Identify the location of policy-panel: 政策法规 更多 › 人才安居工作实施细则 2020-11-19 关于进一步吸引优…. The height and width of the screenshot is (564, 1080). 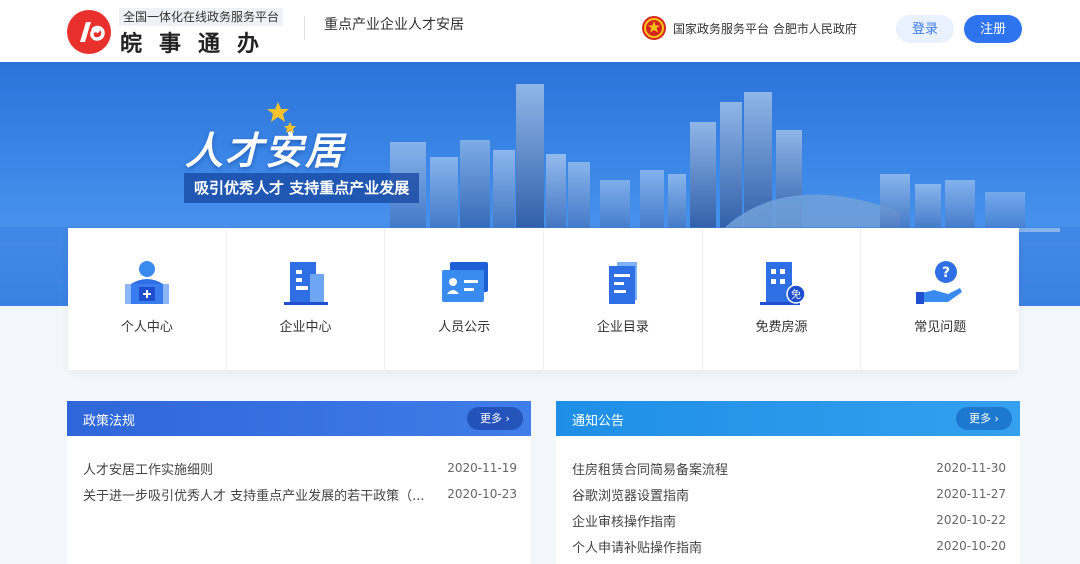
(299, 482).